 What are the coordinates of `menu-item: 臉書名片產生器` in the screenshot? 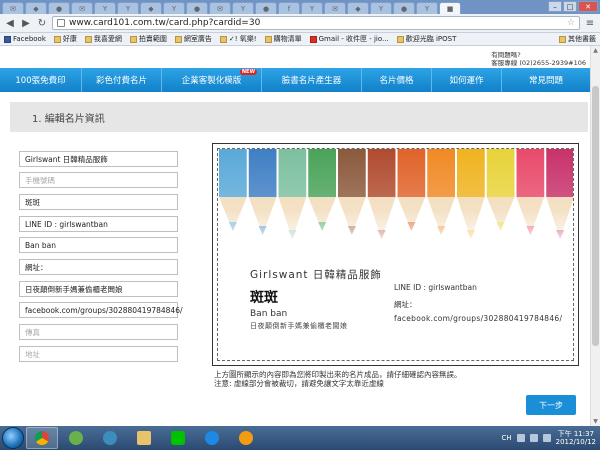 It's located at (312, 80).